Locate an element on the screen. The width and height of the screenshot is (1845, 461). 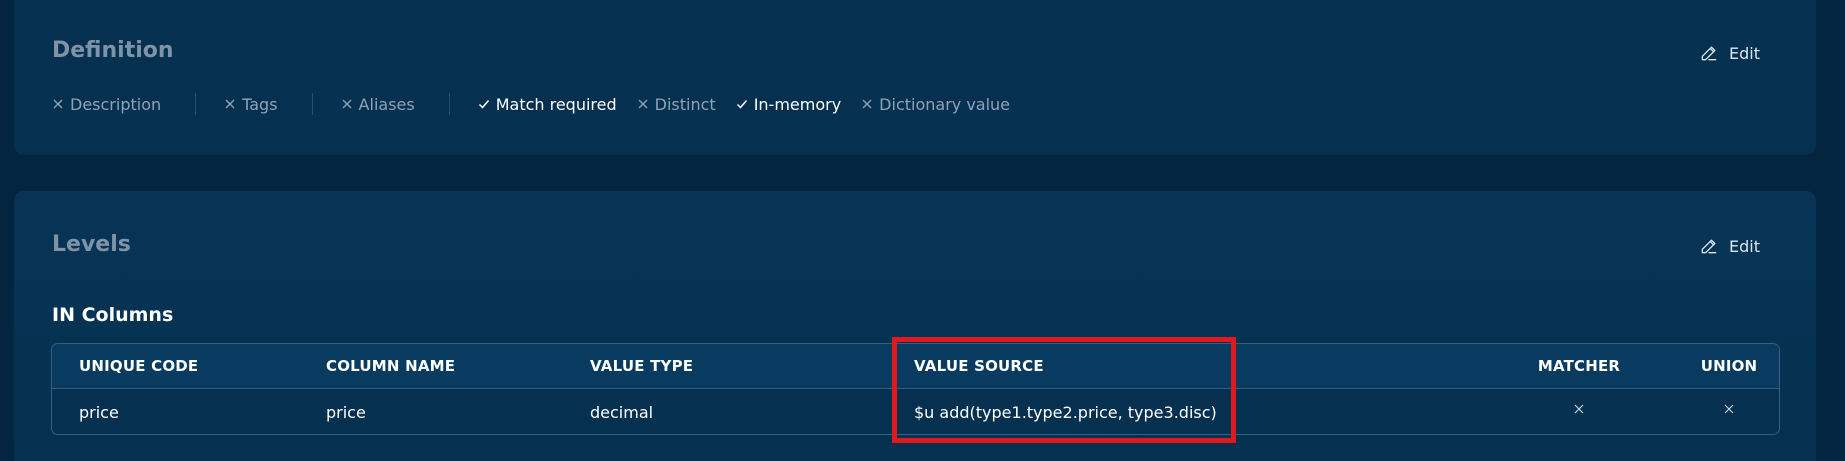
flag-distinct: Distinct is located at coordinates (676, 104).